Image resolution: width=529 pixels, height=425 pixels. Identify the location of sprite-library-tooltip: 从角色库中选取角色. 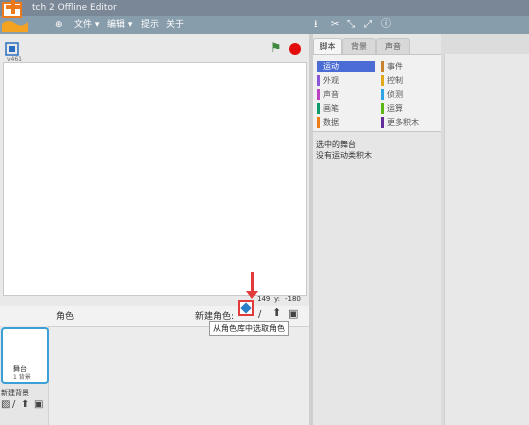
(249, 328).